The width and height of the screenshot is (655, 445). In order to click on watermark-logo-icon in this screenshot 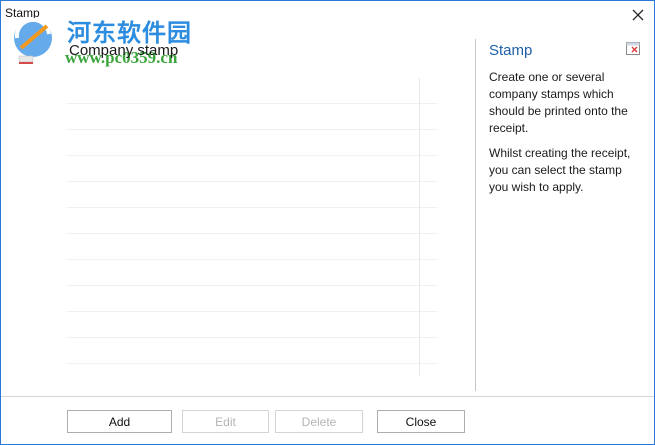, I will do `click(33, 40)`.